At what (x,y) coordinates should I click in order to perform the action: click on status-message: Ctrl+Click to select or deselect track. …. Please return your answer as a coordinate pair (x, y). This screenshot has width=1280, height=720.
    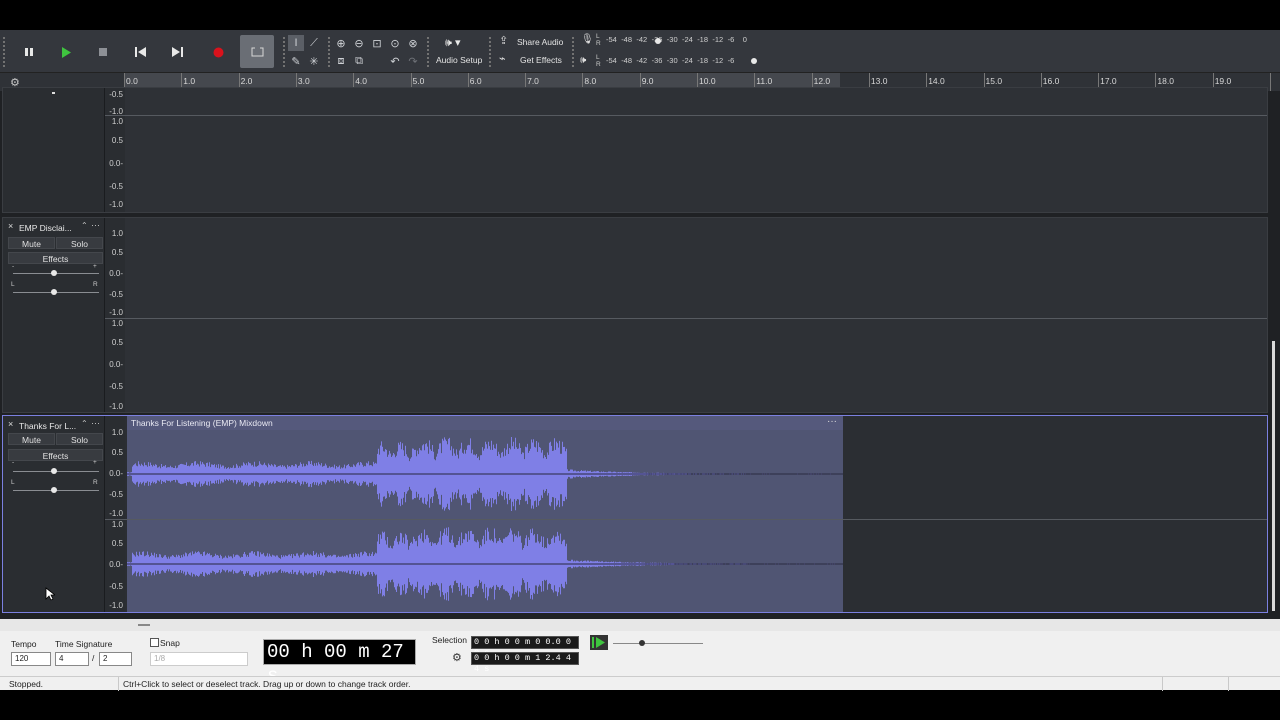
    Looking at the image, I should click on (267, 684).